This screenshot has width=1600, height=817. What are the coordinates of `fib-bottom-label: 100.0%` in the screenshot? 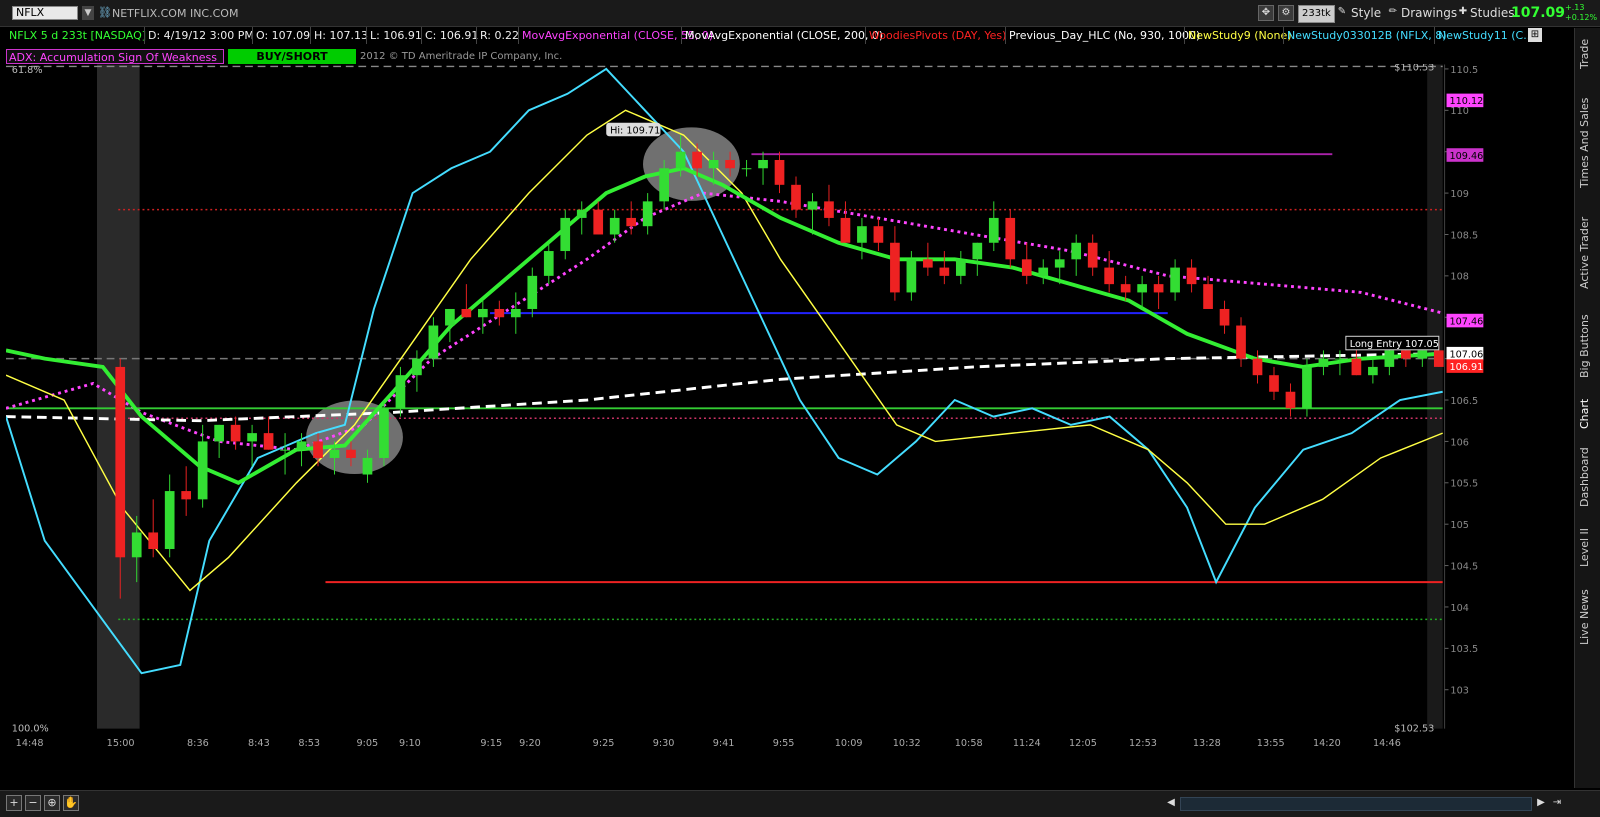 It's located at (30, 729).